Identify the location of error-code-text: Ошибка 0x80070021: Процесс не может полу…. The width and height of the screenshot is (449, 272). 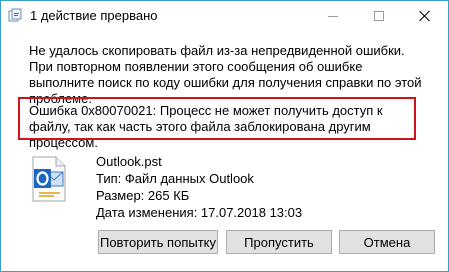
(206, 126).